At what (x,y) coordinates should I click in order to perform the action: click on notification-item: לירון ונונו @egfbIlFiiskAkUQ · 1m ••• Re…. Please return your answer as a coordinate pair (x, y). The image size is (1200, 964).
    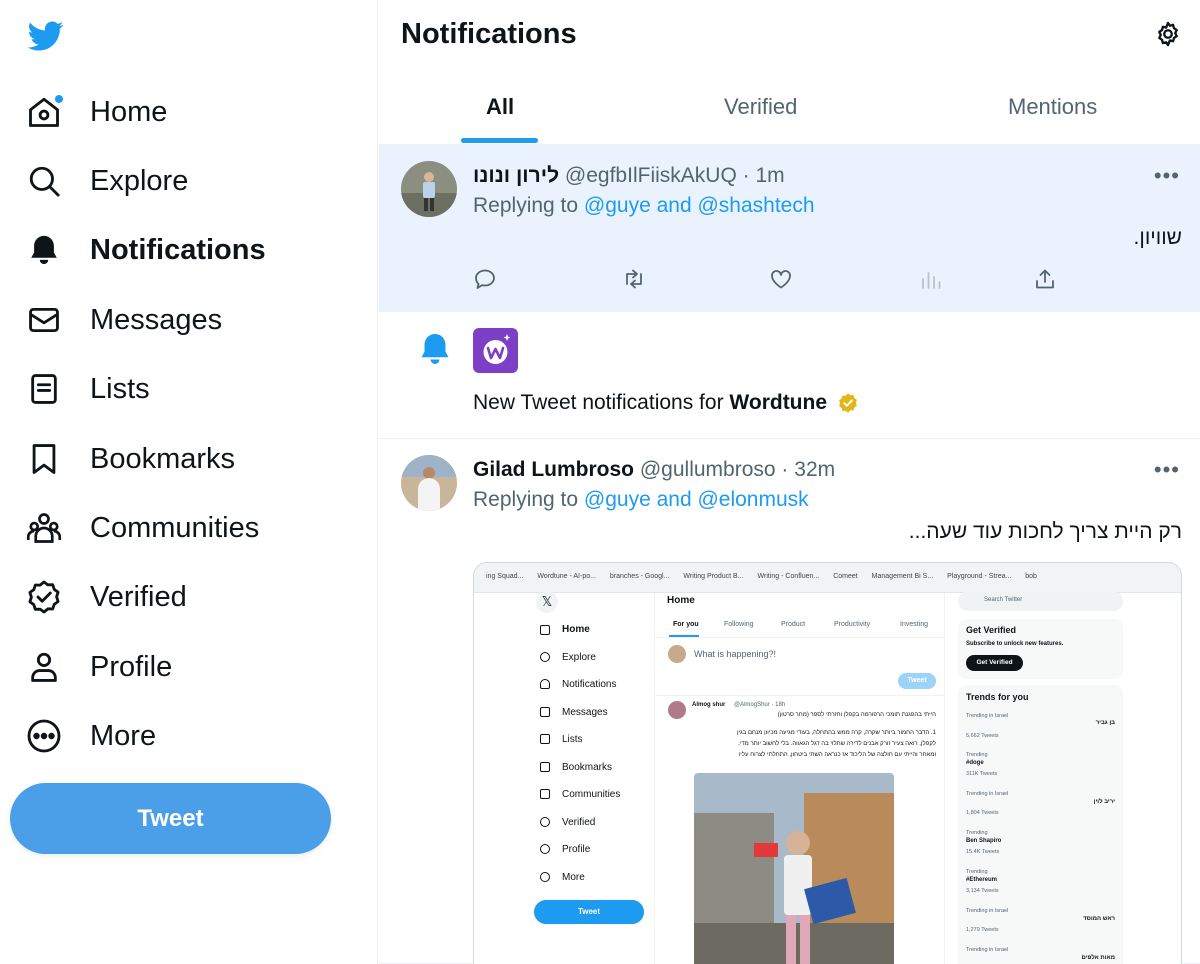
    Looking at the image, I should click on (789, 228).